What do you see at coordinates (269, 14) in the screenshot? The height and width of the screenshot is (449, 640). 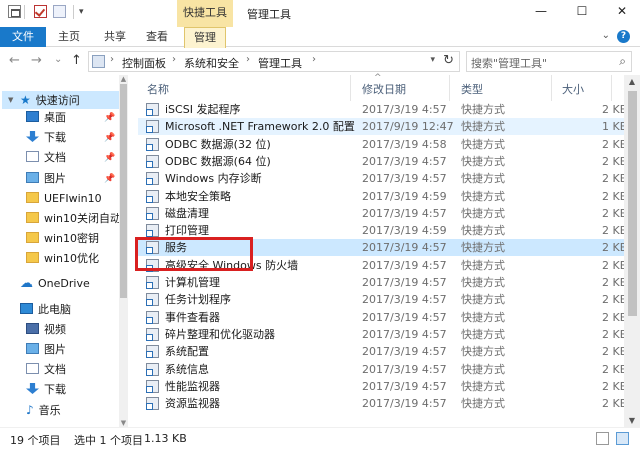 I see `window-title: 管理工具` at bounding box center [269, 14].